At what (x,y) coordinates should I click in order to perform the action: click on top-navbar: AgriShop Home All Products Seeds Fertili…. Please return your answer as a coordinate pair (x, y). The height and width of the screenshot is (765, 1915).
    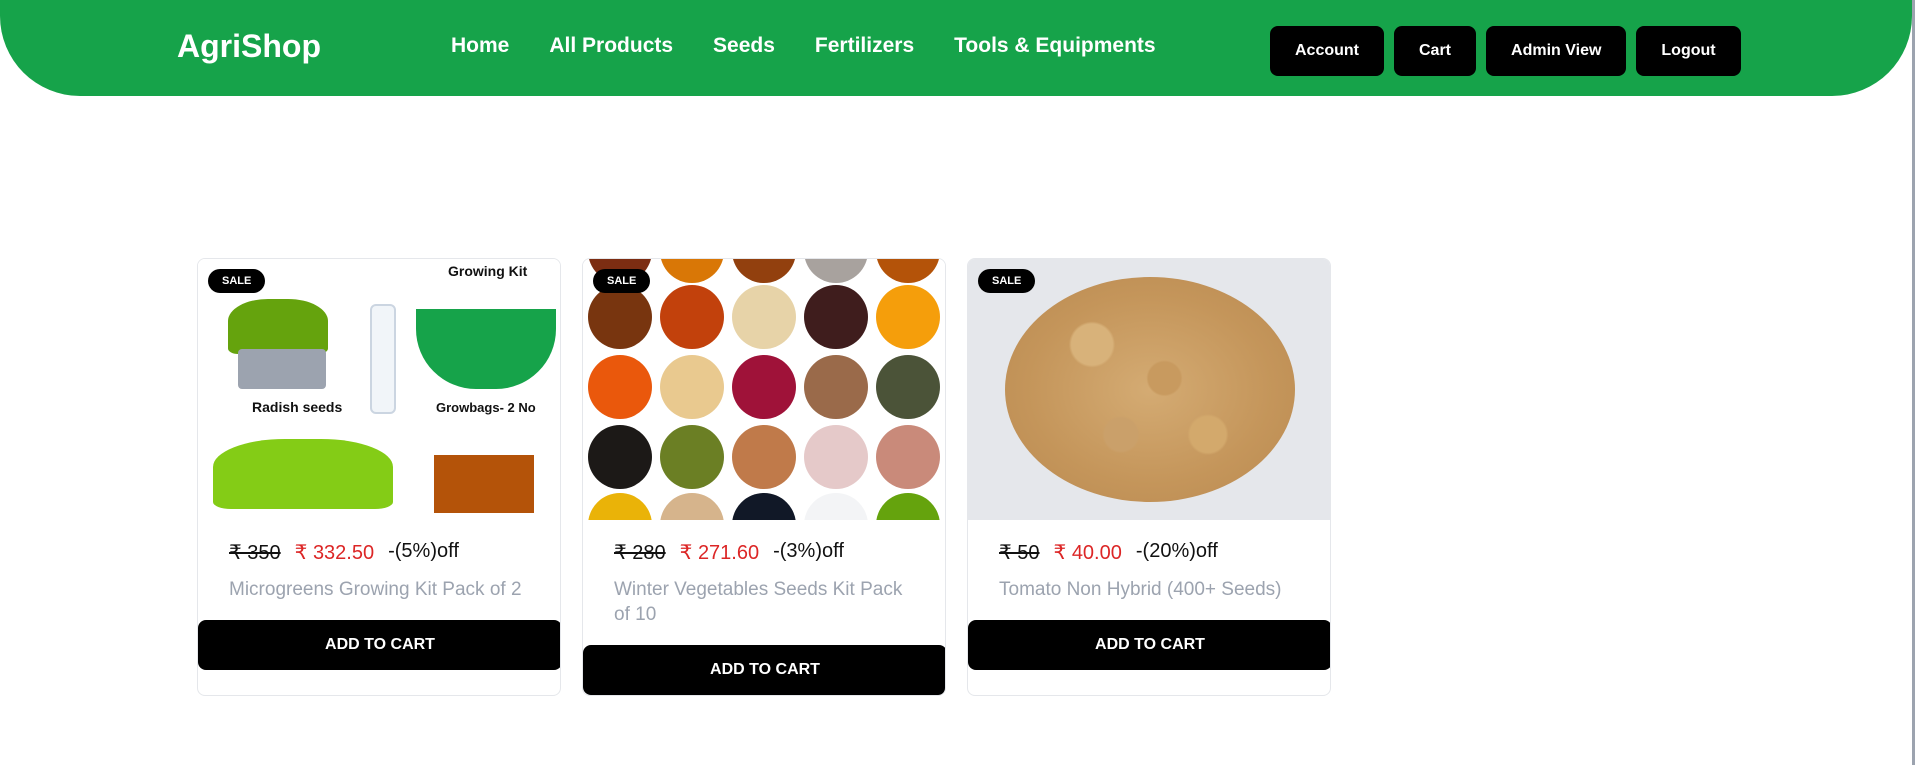
    Looking at the image, I should click on (956, 48).